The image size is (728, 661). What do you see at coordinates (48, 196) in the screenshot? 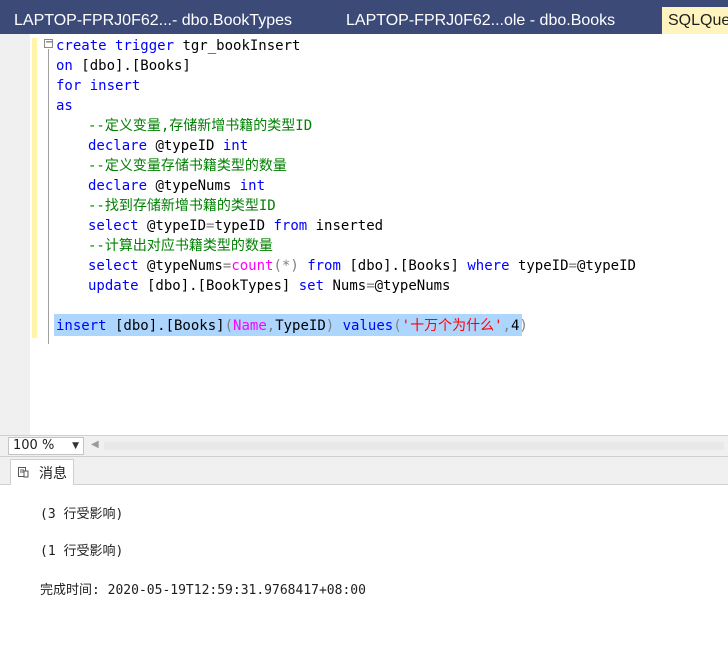
I see `fold-guide-line` at bounding box center [48, 196].